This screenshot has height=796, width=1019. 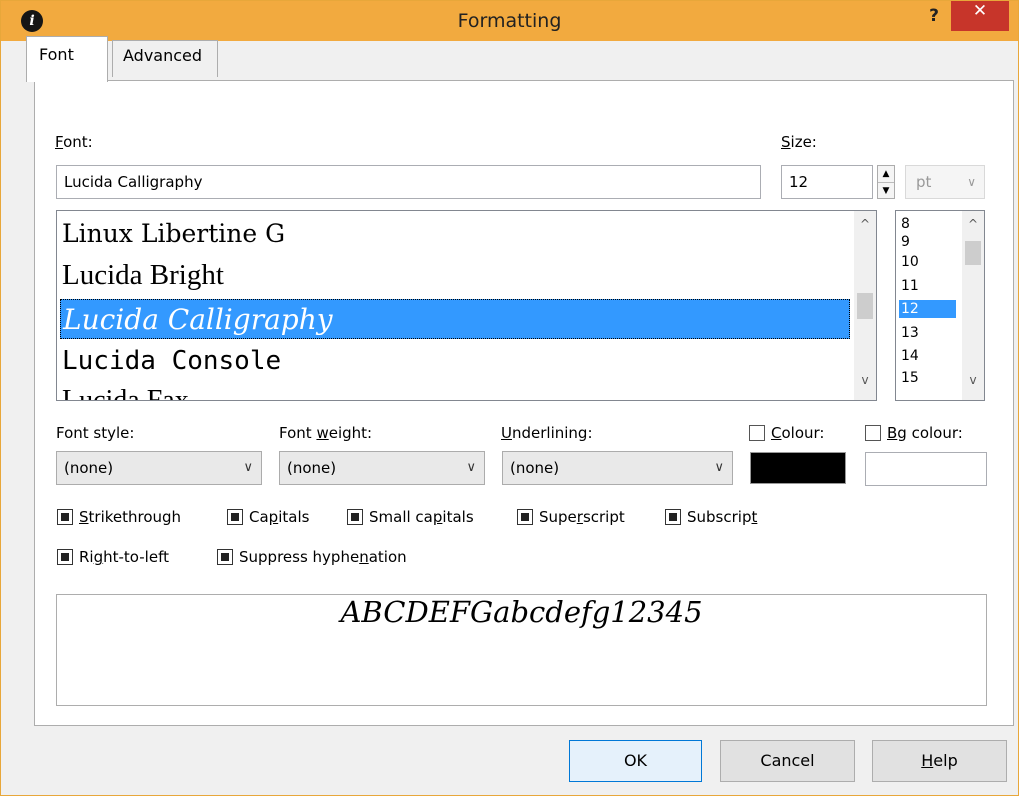 What do you see at coordinates (798, 468) in the screenshot?
I see `colour-swatch` at bounding box center [798, 468].